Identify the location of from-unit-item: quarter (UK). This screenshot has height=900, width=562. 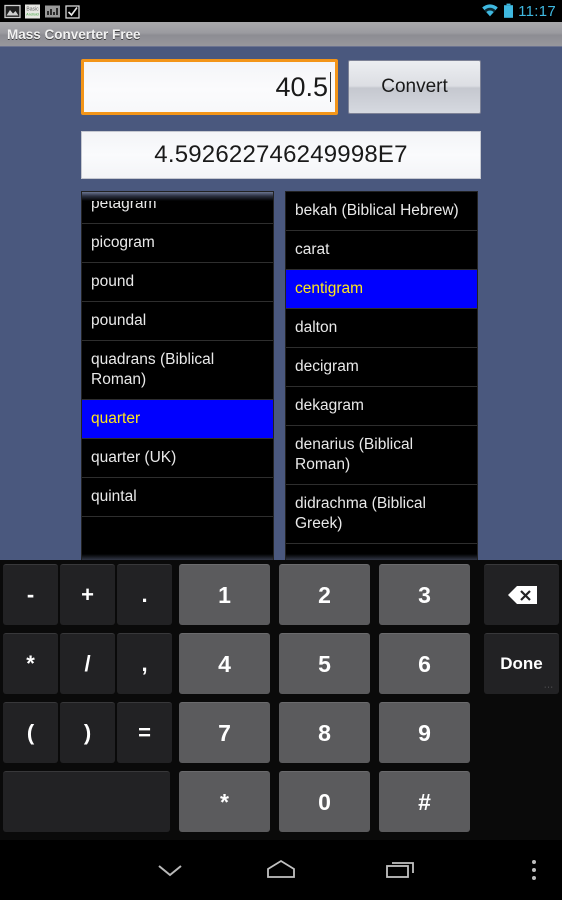
(177, 458).